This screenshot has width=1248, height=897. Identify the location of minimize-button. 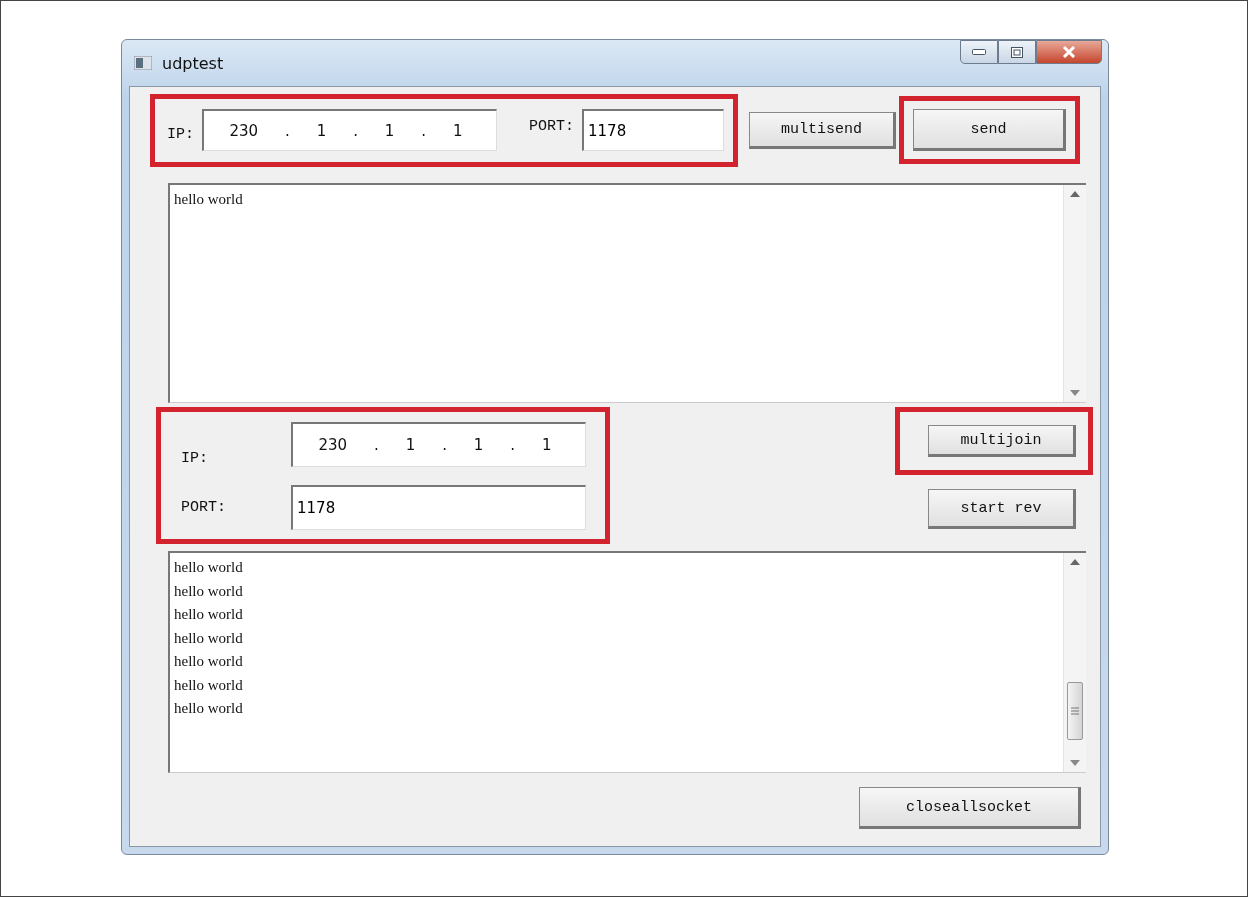
(979, 52).